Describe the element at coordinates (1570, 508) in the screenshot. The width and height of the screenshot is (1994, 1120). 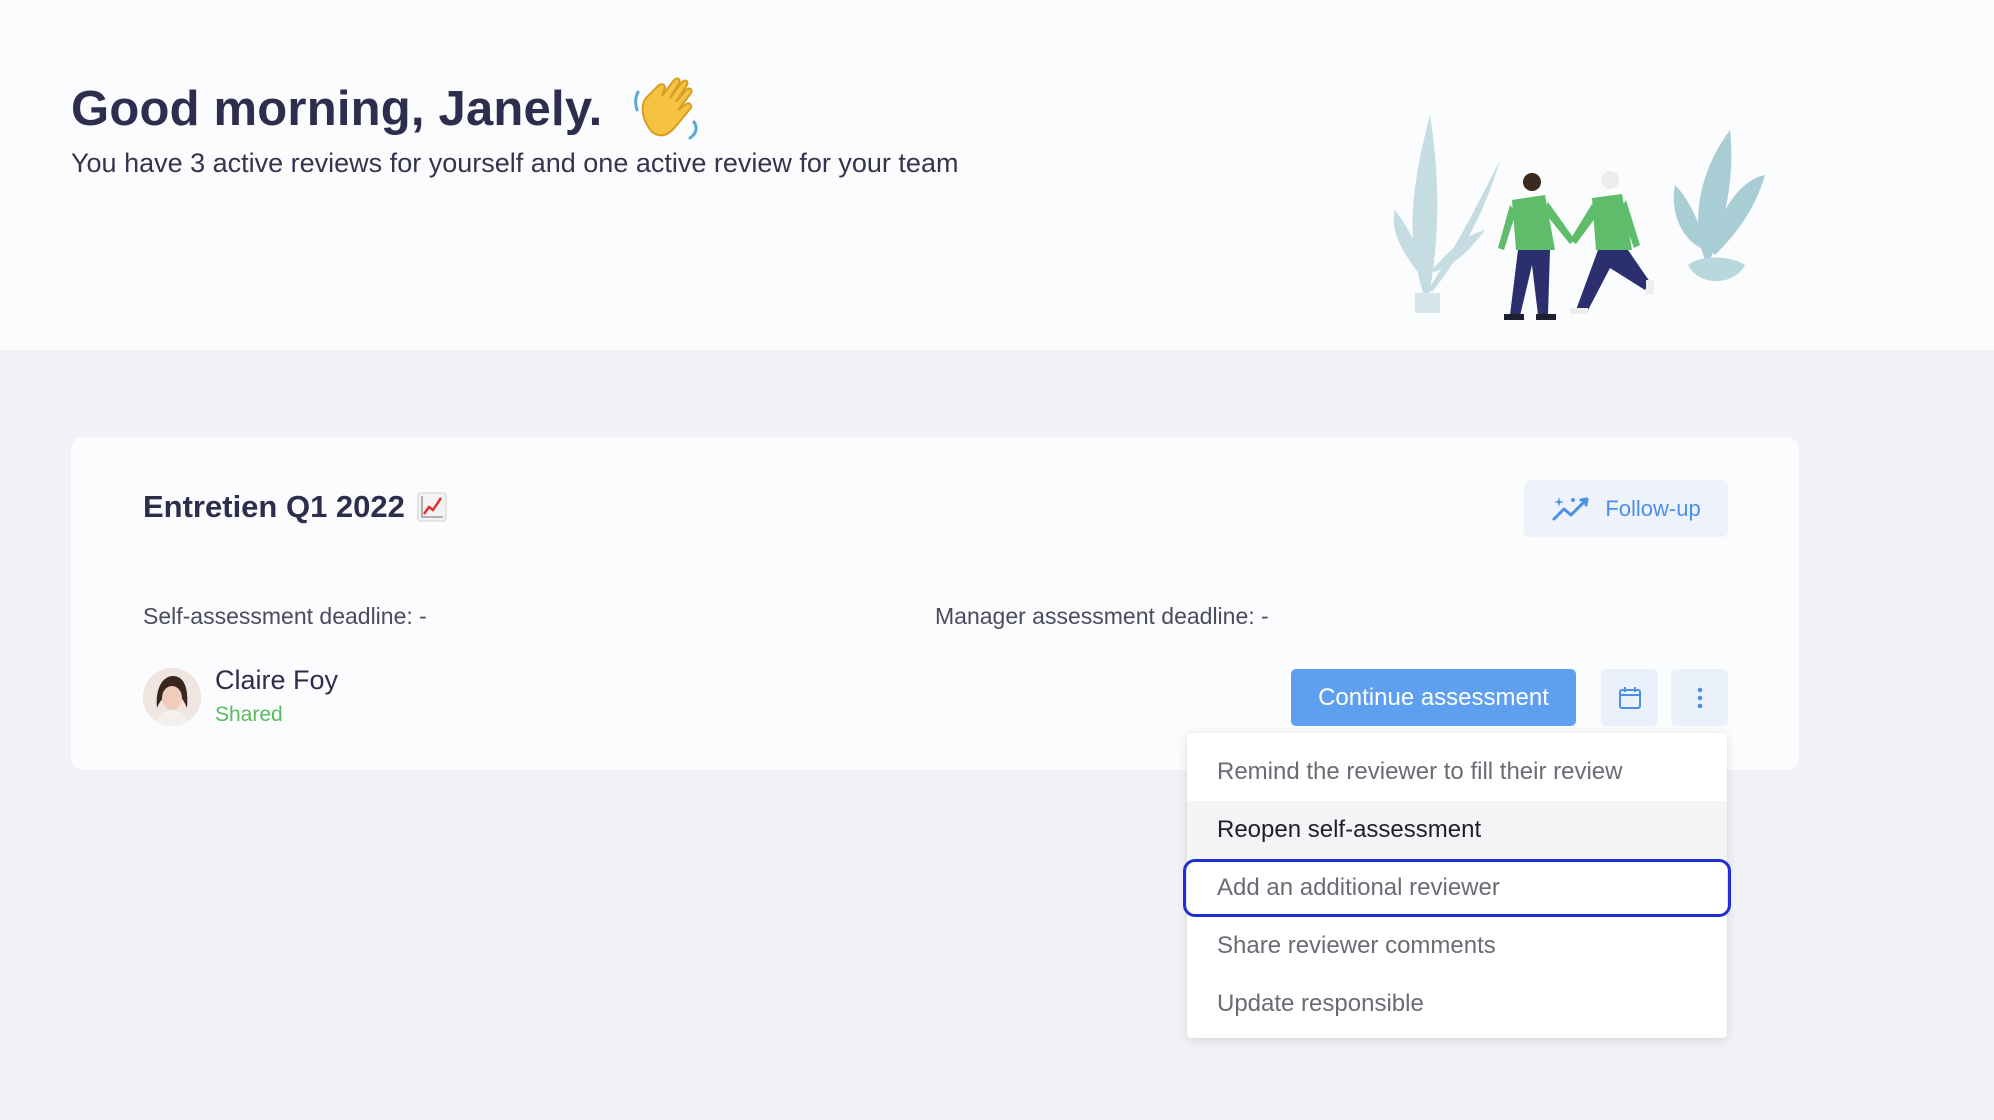
I see `sparkle-chart-icon` at that location.